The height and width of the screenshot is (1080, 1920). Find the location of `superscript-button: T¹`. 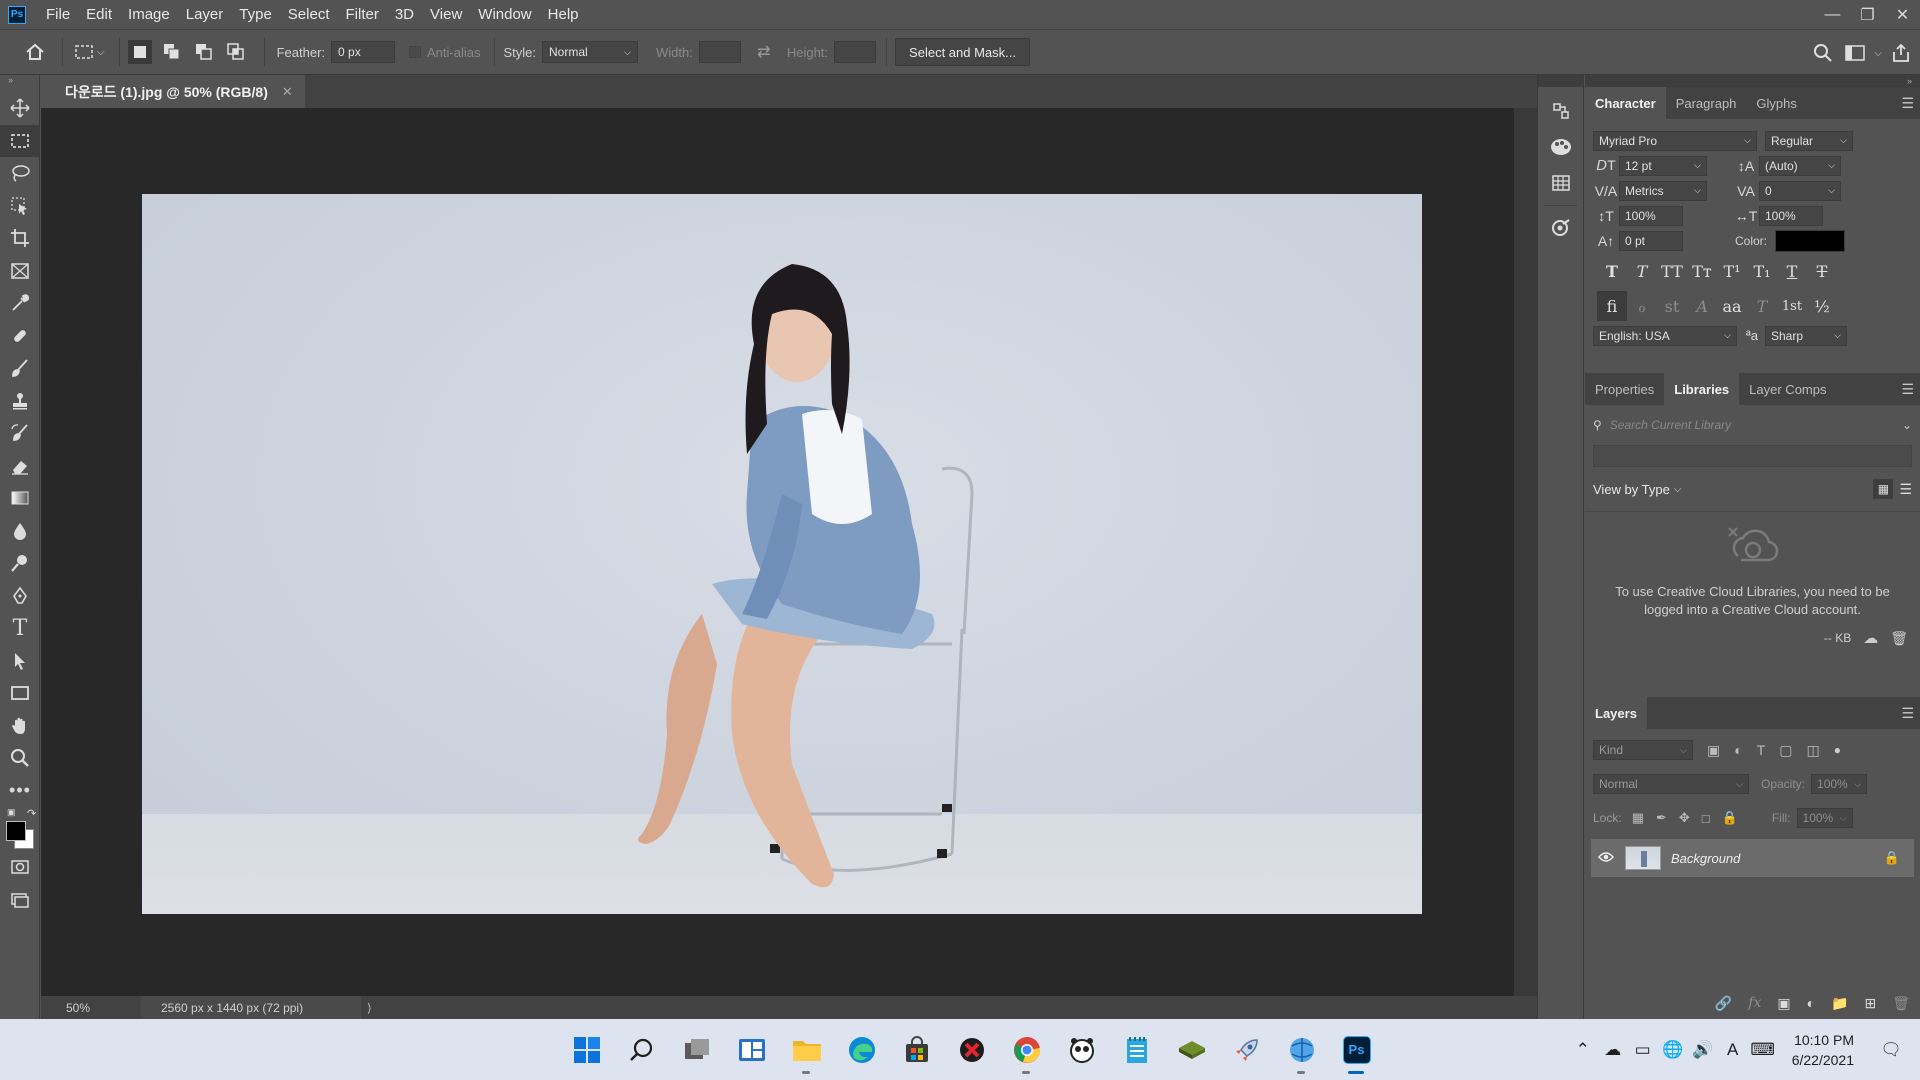

superscript-button: T¹ is located at coordinates (1732, 271).